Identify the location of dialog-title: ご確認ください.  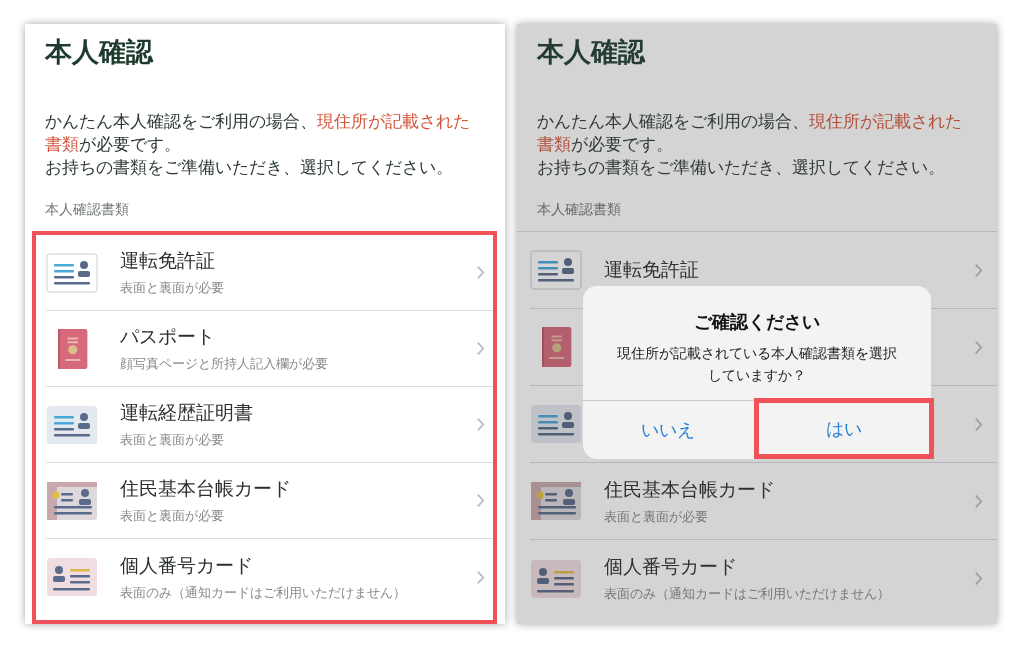
(757, 322).